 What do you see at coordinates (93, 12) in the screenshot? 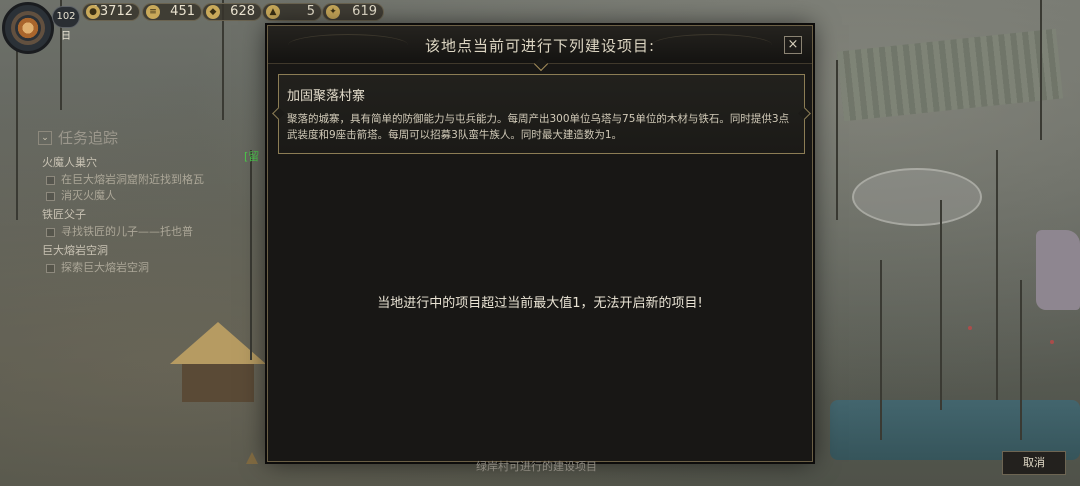
I see `coin-icon: ●` at bounding box center [93, 12].